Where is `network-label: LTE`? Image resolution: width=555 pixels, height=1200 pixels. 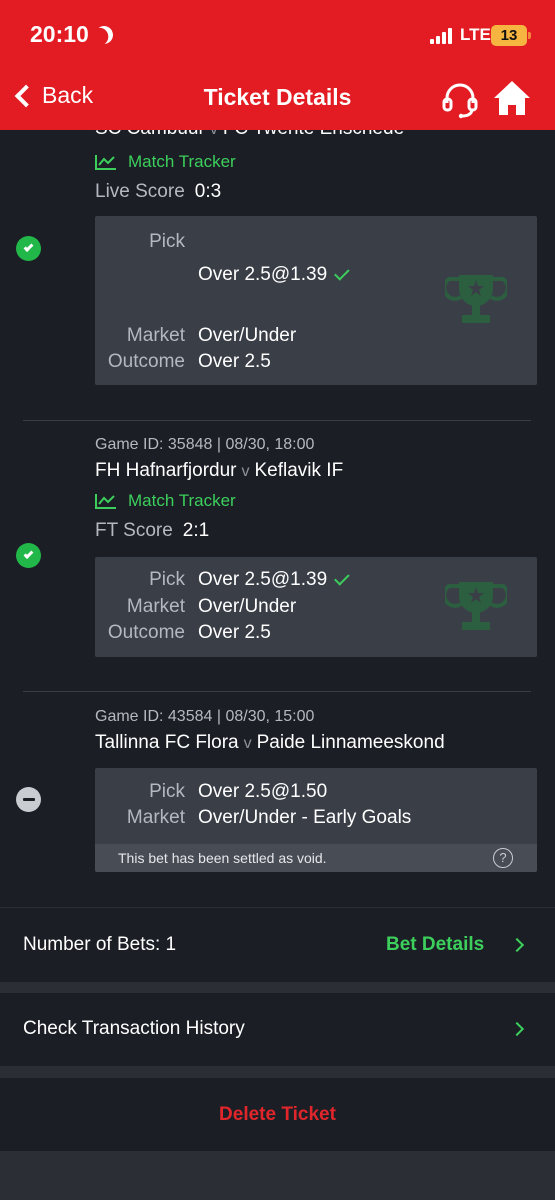
network-label: LTE is located at coordinates (475, 34).